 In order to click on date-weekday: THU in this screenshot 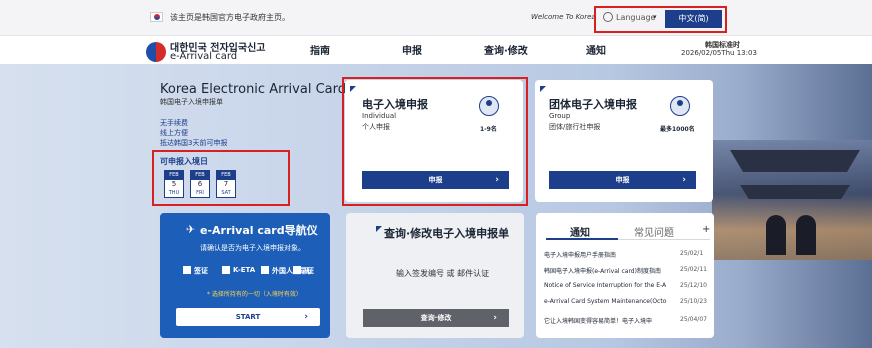, I will do `click(174, 193)`.